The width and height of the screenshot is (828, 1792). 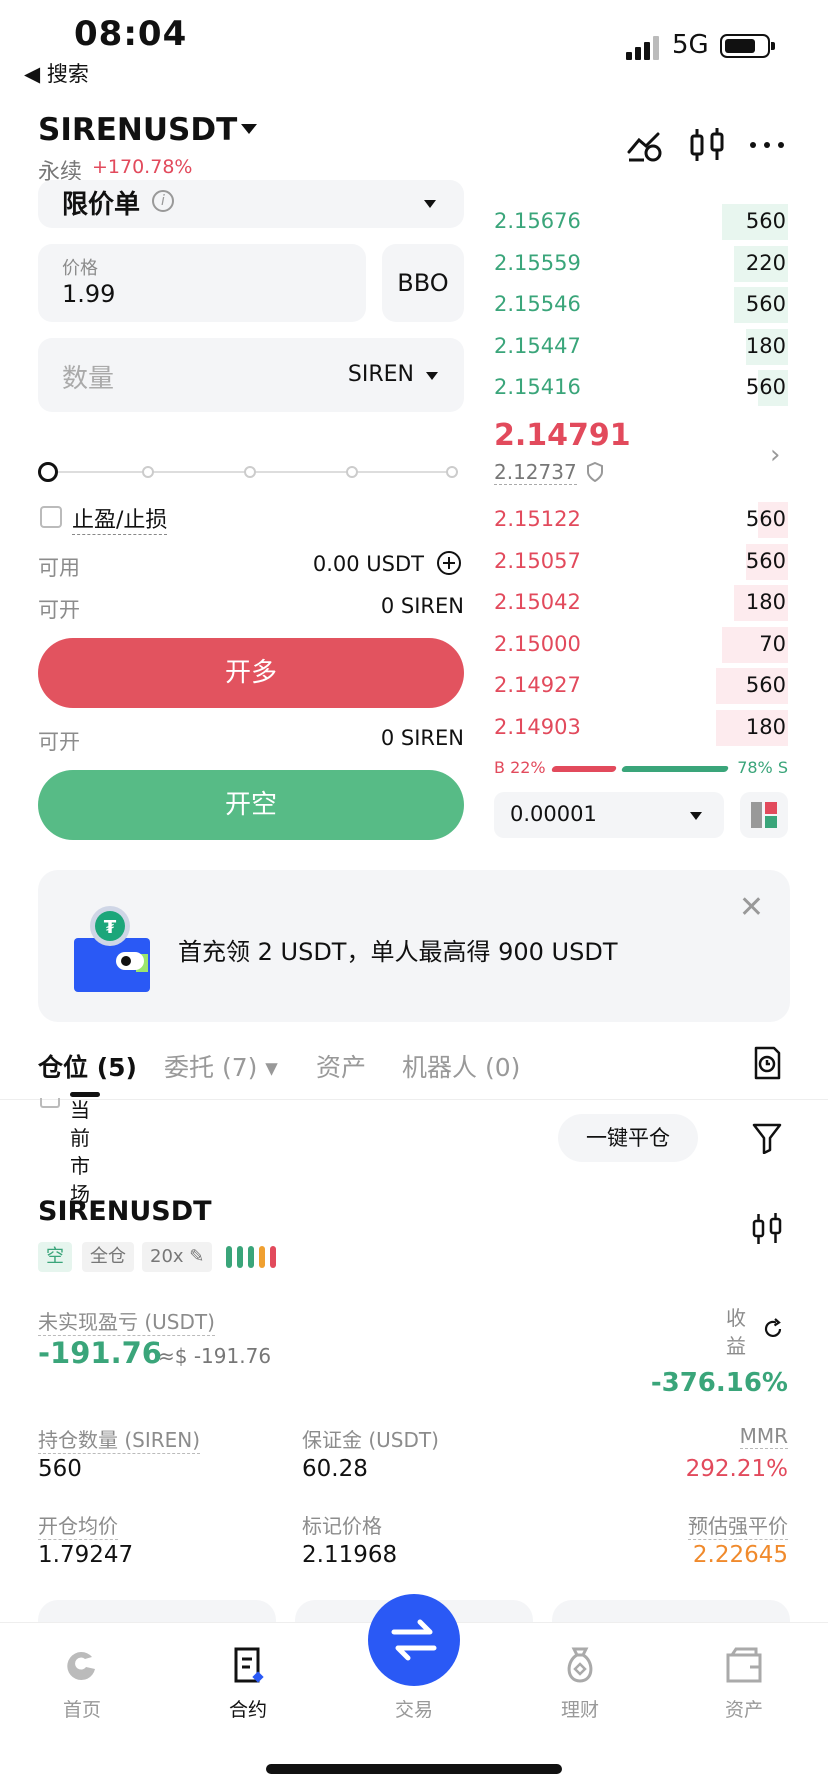 What do you see at coordinates (80, 268) in the screenshot?
I see `price-label: 价格` at bounding box center [80, 268].